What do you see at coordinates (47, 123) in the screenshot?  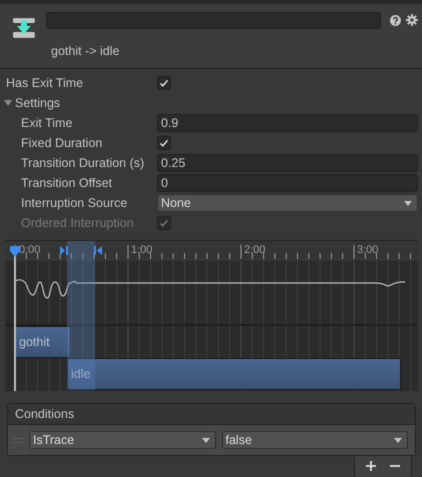 I see `field-label: Exit Time` at bounding box center [47, 123].